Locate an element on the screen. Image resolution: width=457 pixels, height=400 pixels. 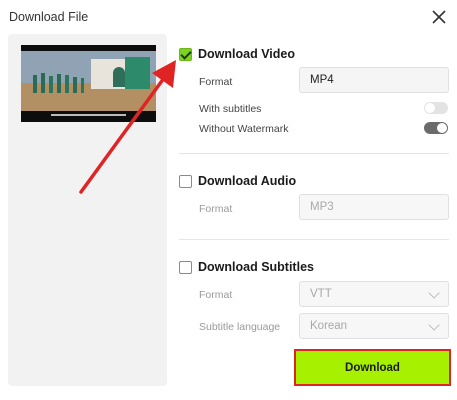
download-audio-toggle: Download Audio is located at coordinates (237, 181).